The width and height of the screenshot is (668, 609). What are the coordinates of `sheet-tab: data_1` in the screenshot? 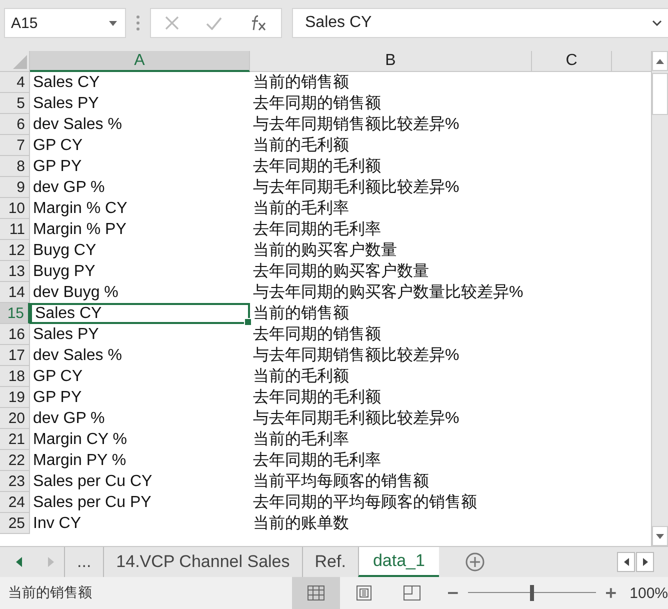 It's located at (398, 562).